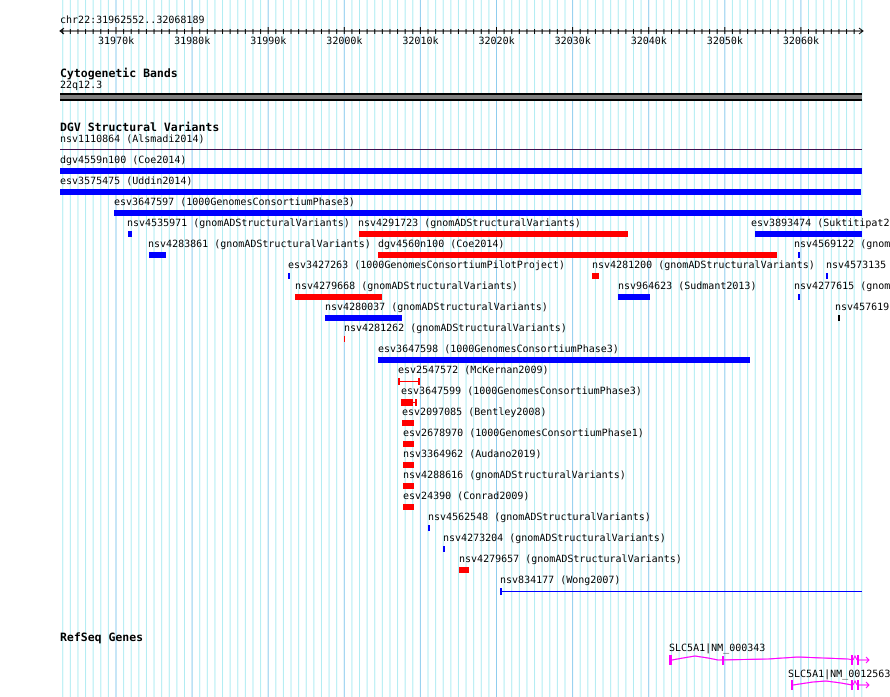 This screenshot has width=890, height=697. I want to click on variant-label: nsv4535971 (gnomADStructuralVariants), so click(238, 224).